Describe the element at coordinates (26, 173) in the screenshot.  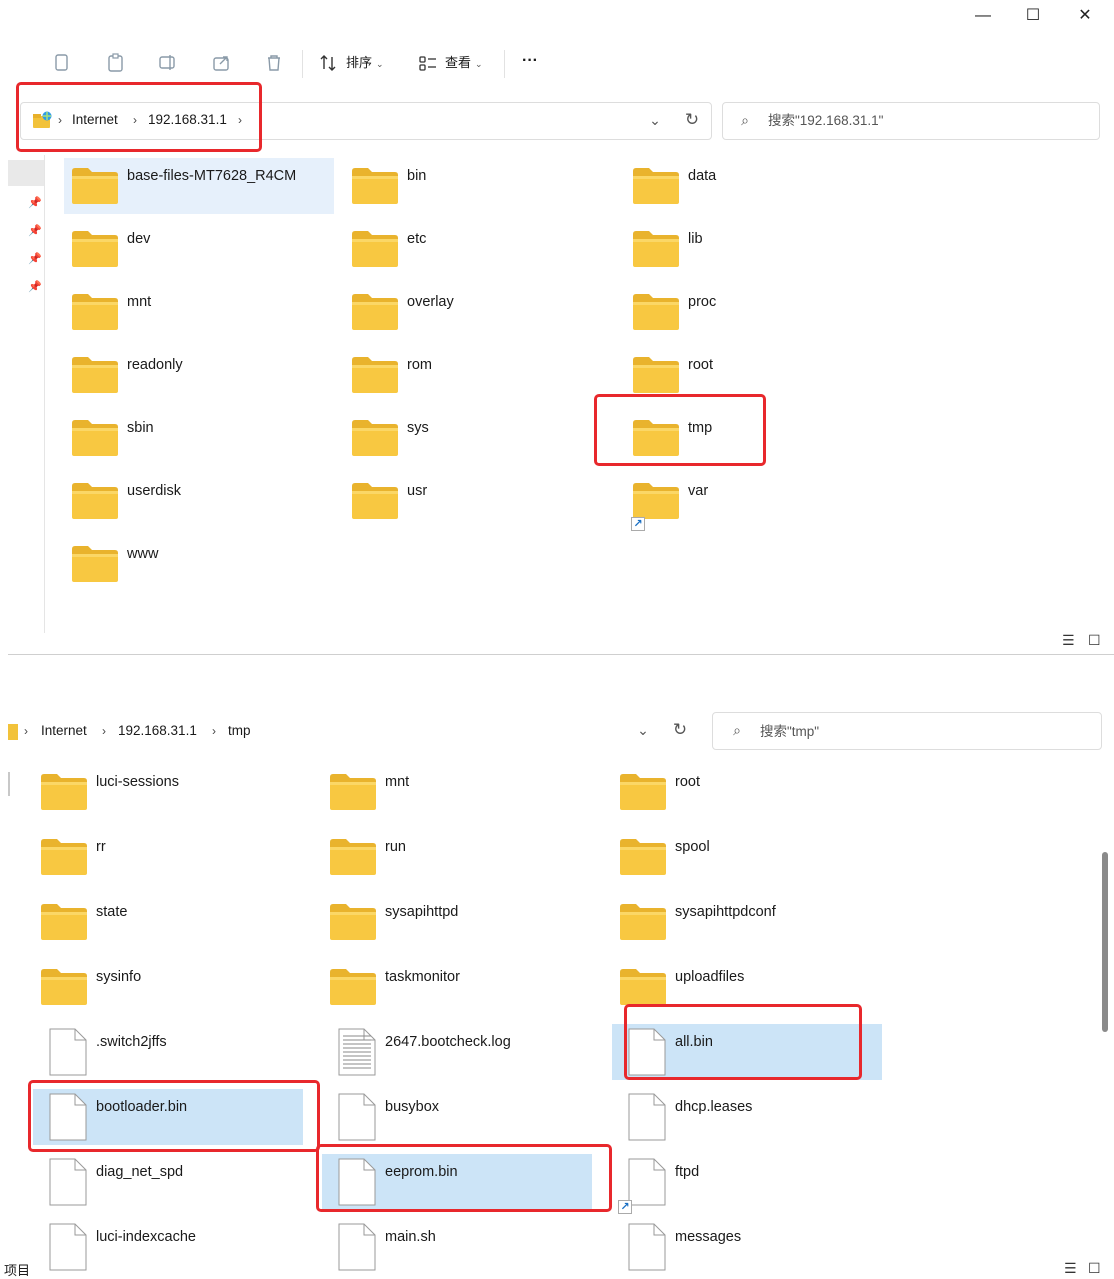
I see `nav-pane-selected` at that location.